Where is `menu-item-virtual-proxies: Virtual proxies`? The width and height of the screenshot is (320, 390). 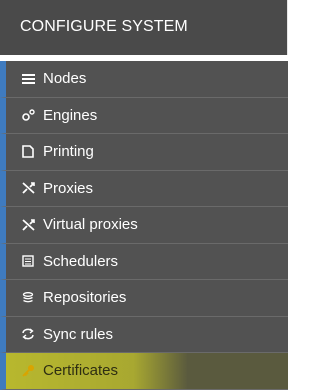
menu-item-virtual-proxies: Virtual proxies is located at coordinates (144, 225).